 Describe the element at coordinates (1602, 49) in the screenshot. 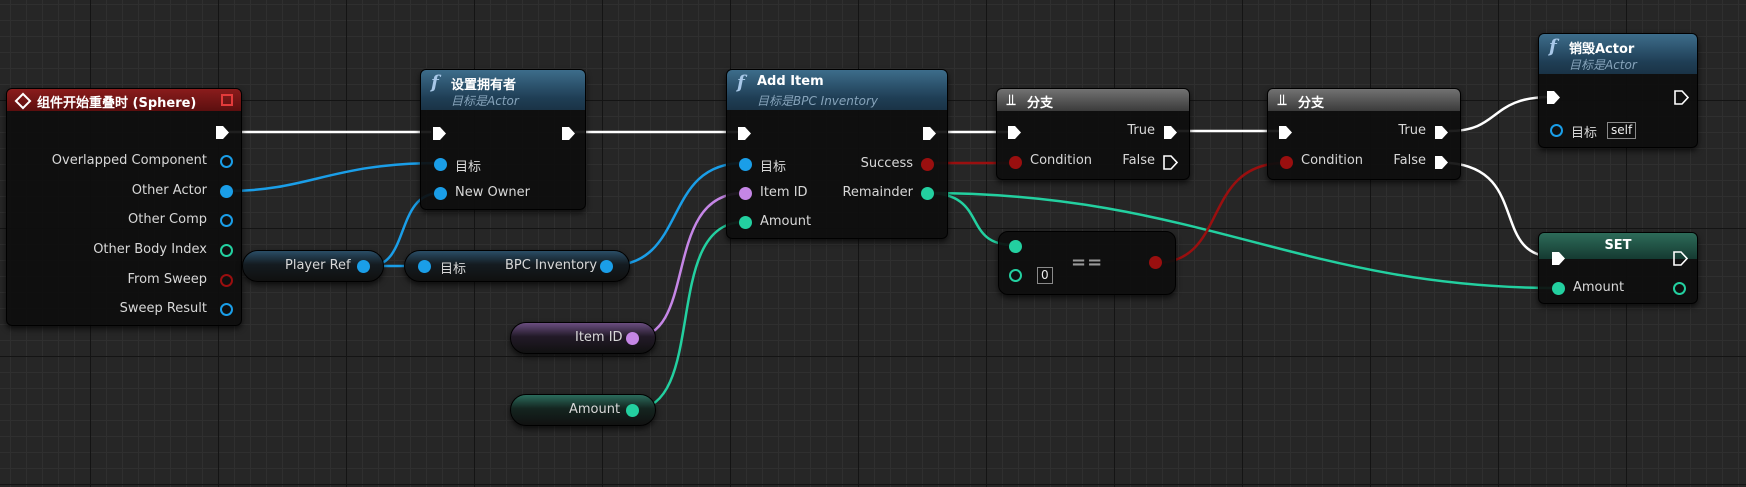

I see `destroy-actor-title: 销毁Actor` at that location.